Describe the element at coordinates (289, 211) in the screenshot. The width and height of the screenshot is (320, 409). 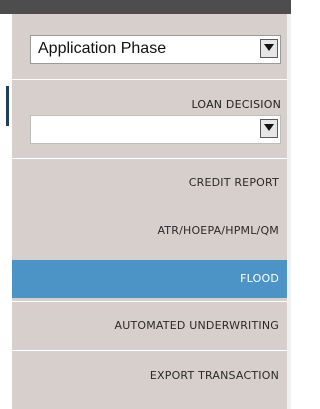
I see `scroll-edge` at that location.